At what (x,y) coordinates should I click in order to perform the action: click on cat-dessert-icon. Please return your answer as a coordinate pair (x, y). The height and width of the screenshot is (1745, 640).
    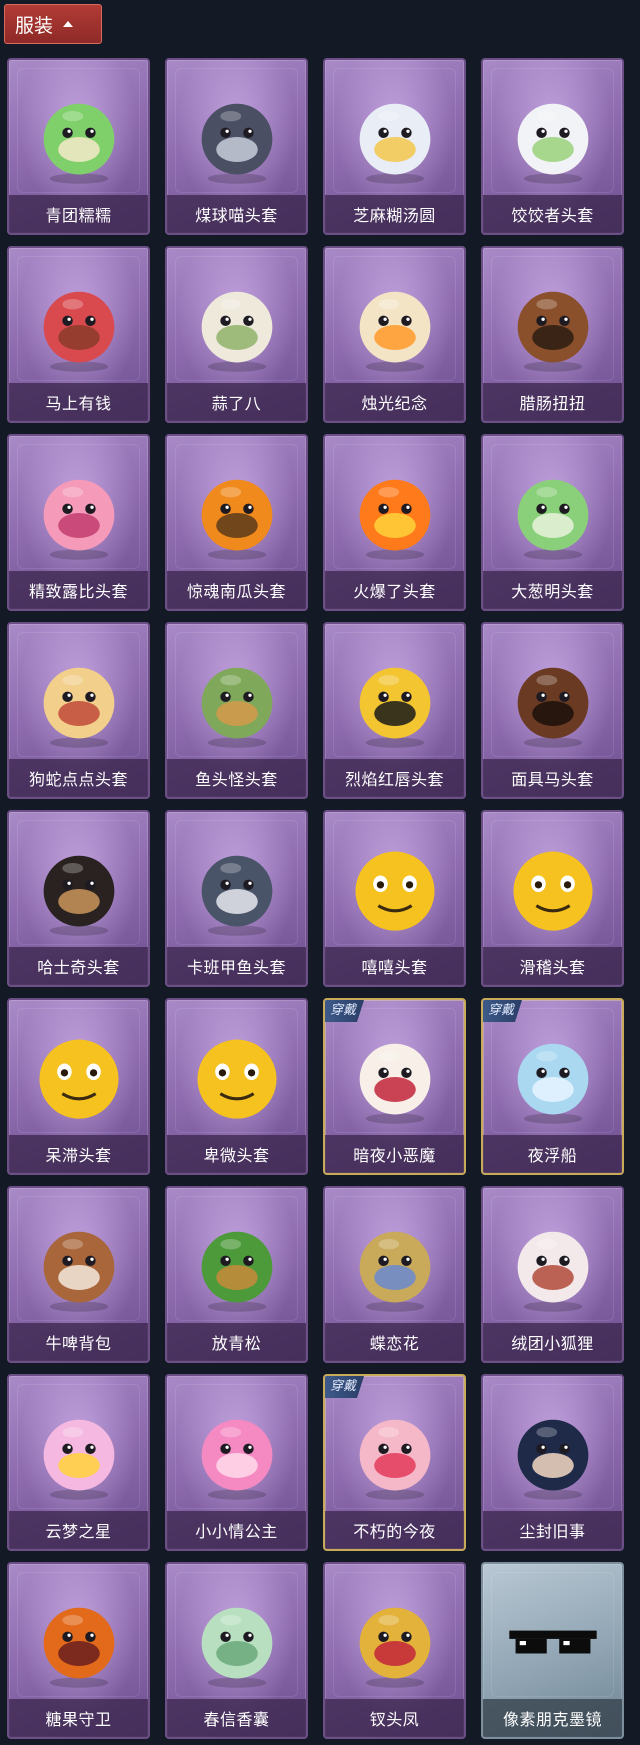
    Looking at the image, I should click on (394, 1453).